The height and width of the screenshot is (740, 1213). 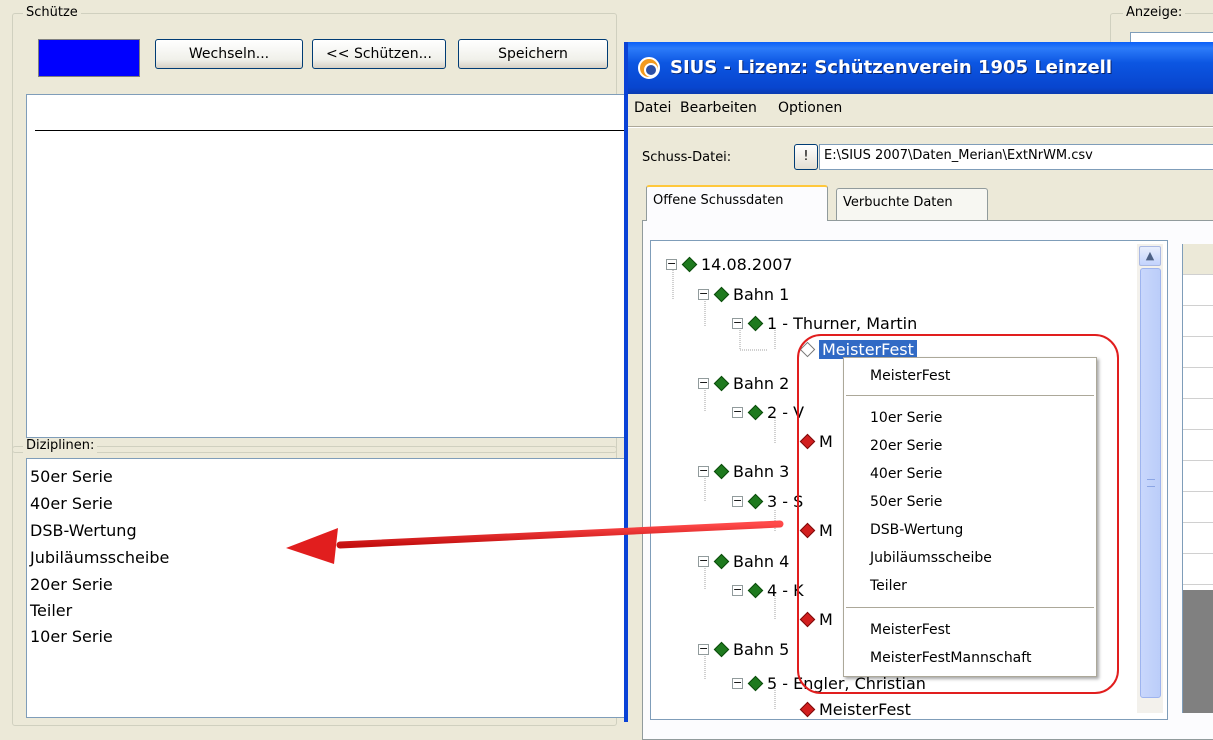 I want to click on sius-app-icon, so click(x=649, y=68).